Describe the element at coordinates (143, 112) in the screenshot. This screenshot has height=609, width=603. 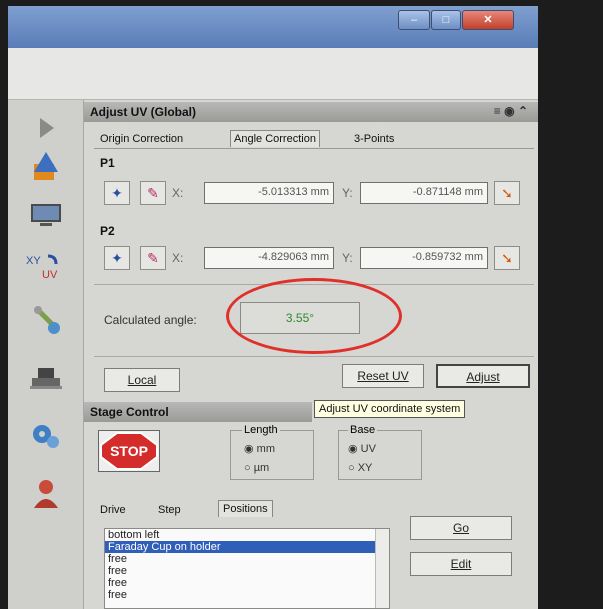
I see `panel-title: Adjust UV (Global)` at that location.